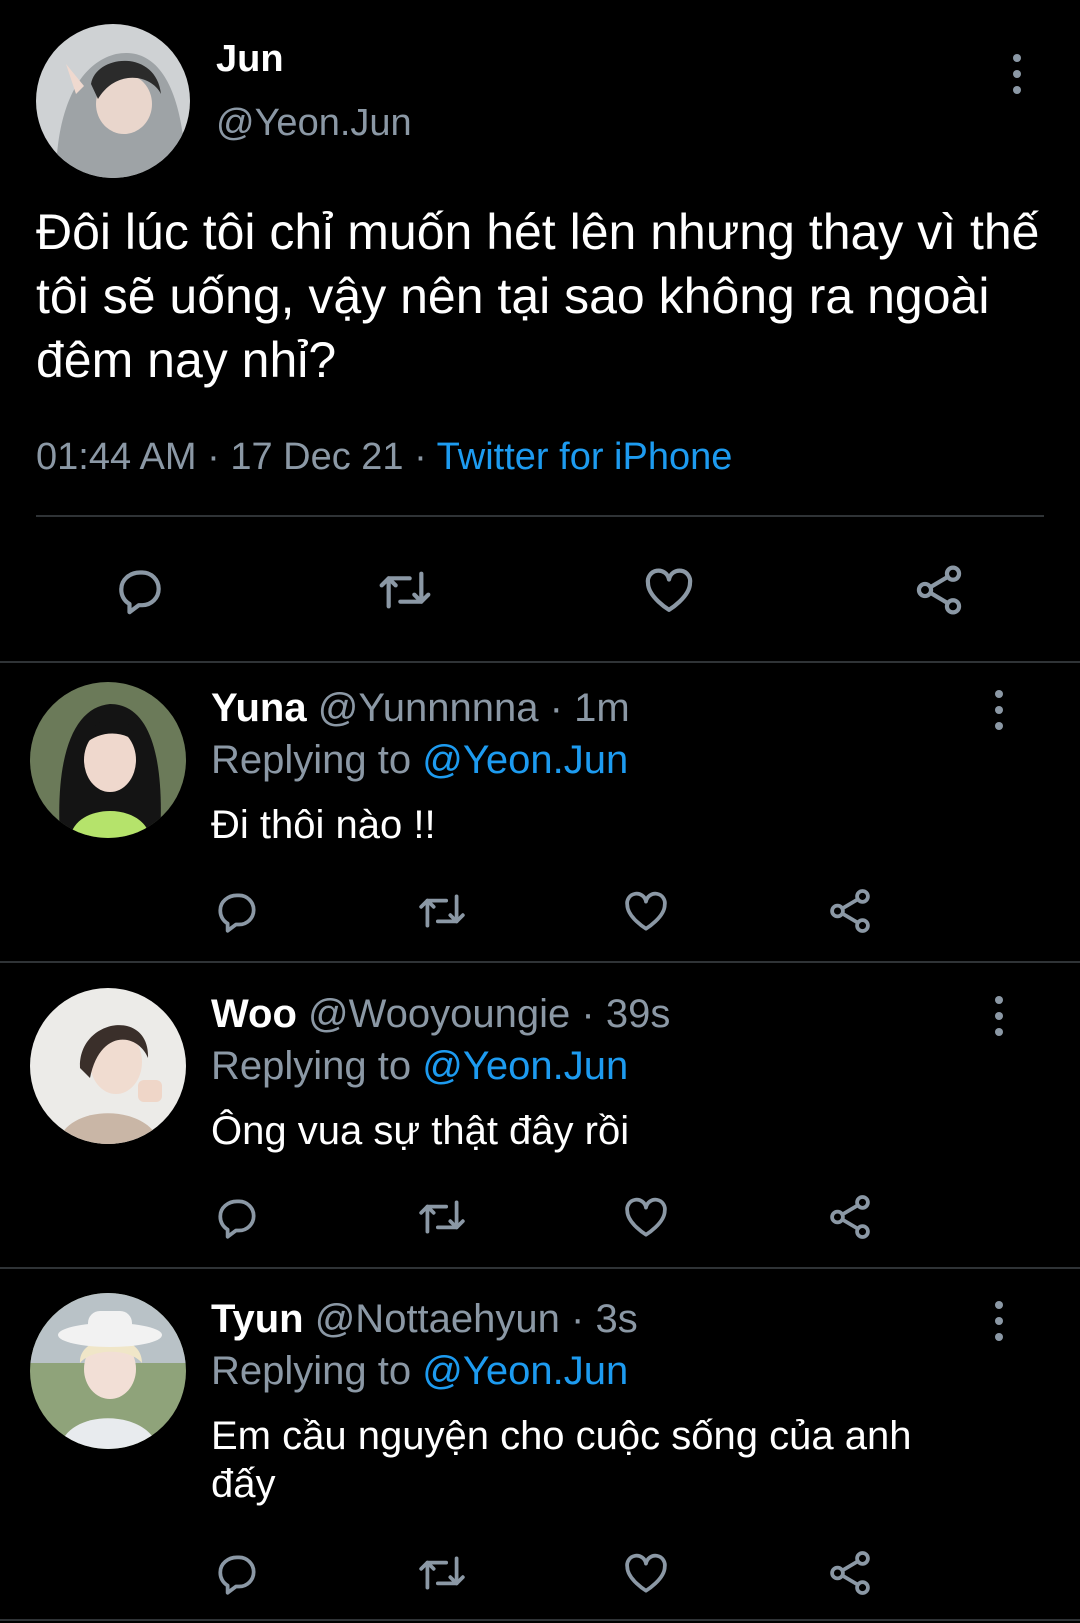 The width and height of the screenshot is (1080, 1623). Describe the element at coordinates (590, 708) in the screenshot. I see `reply-timestamp: · 1m` at that location.